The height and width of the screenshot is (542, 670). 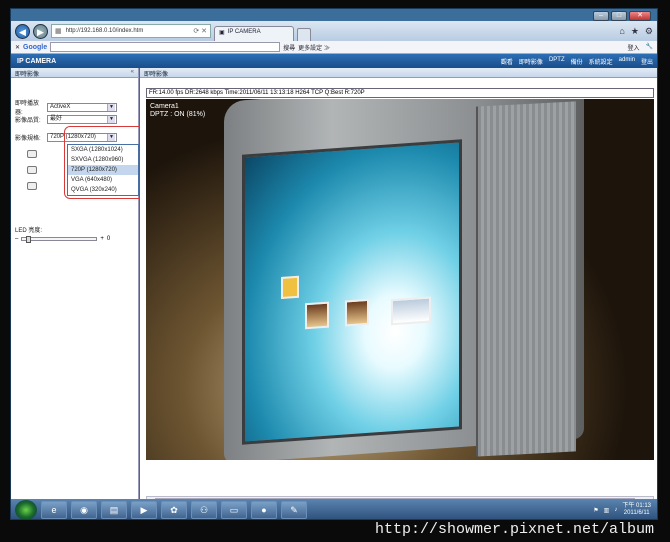 What do you see at coordinates (104, 162) in the screenshot?
I see `highlight-circle` at bounding box center [104, 162].